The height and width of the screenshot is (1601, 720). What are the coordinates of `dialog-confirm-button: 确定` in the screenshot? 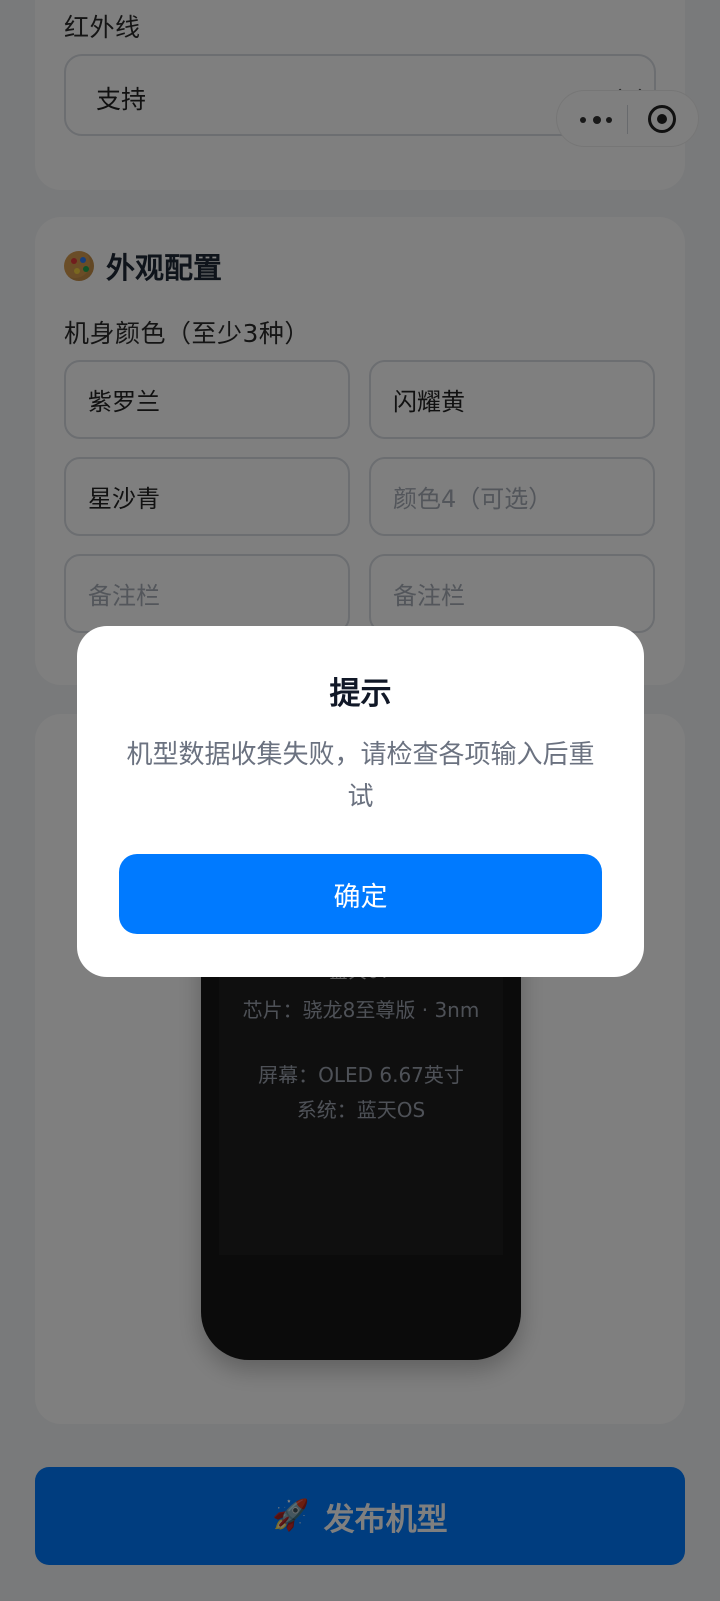 It's located at (360, 894).